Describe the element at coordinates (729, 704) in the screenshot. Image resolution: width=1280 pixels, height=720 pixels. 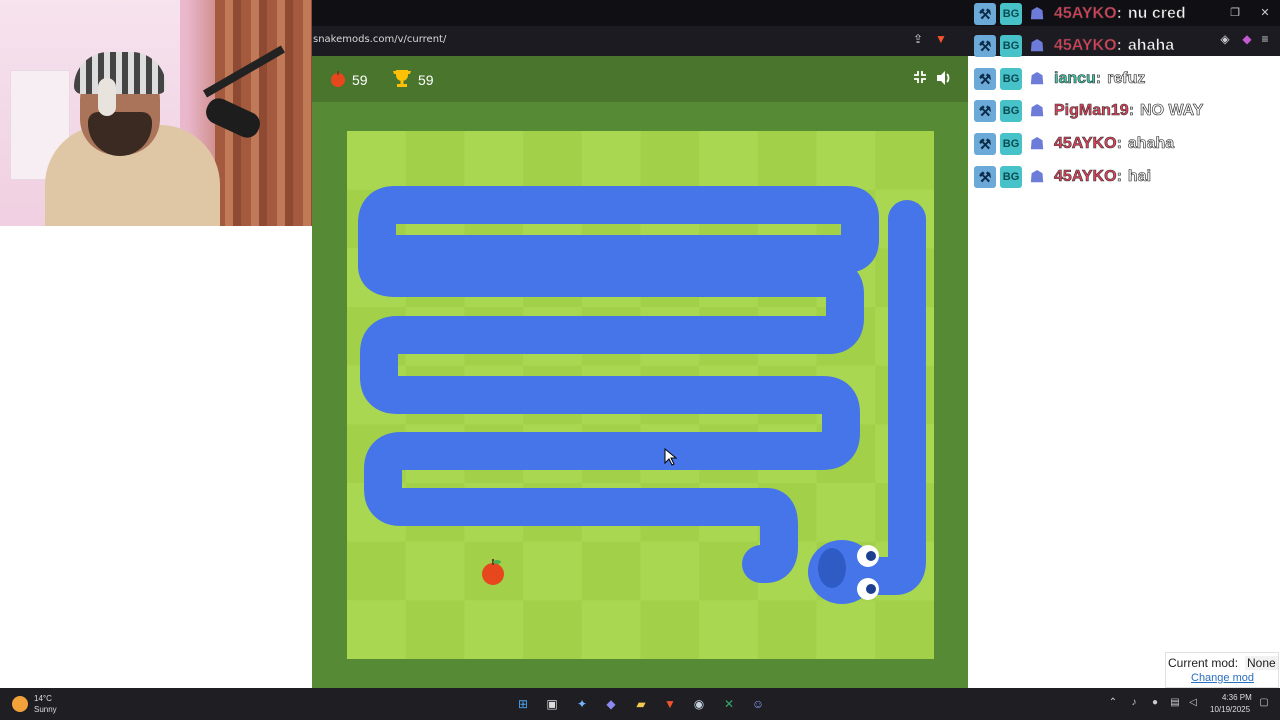
I see `excel-icon: ✕` at that location.